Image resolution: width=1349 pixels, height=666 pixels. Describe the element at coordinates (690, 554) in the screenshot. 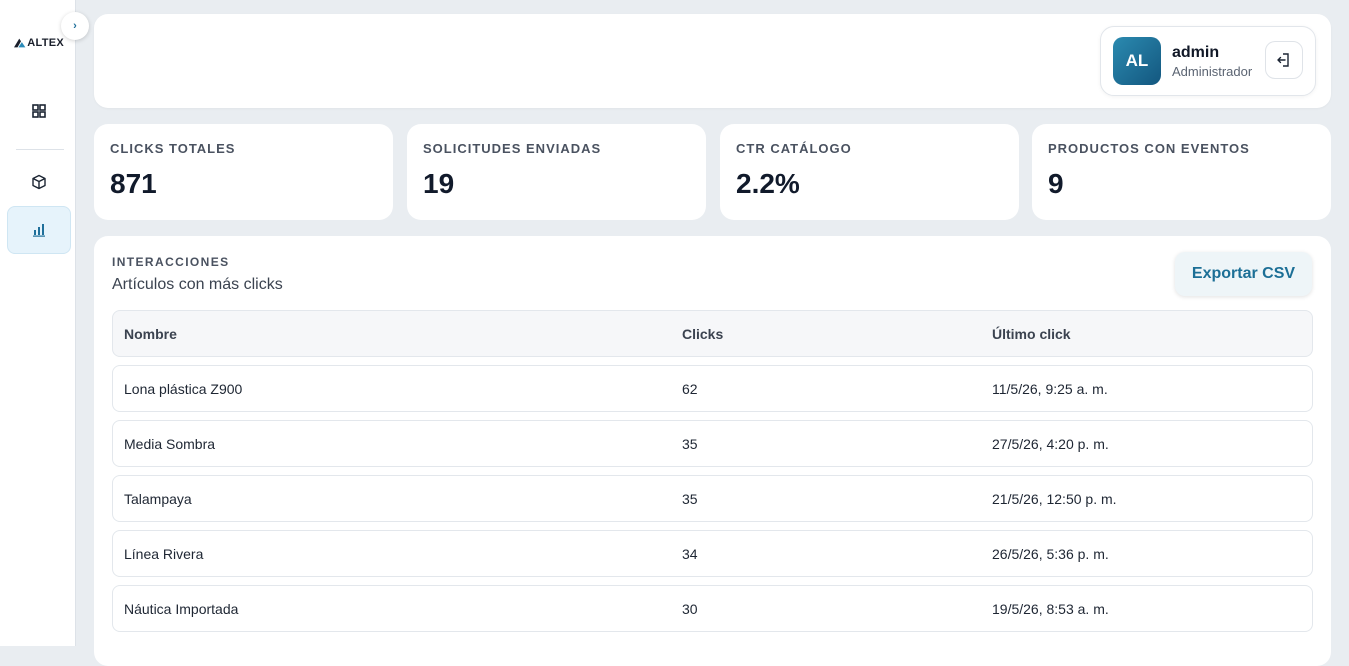

I see `cell-clicks: 34` at that location.